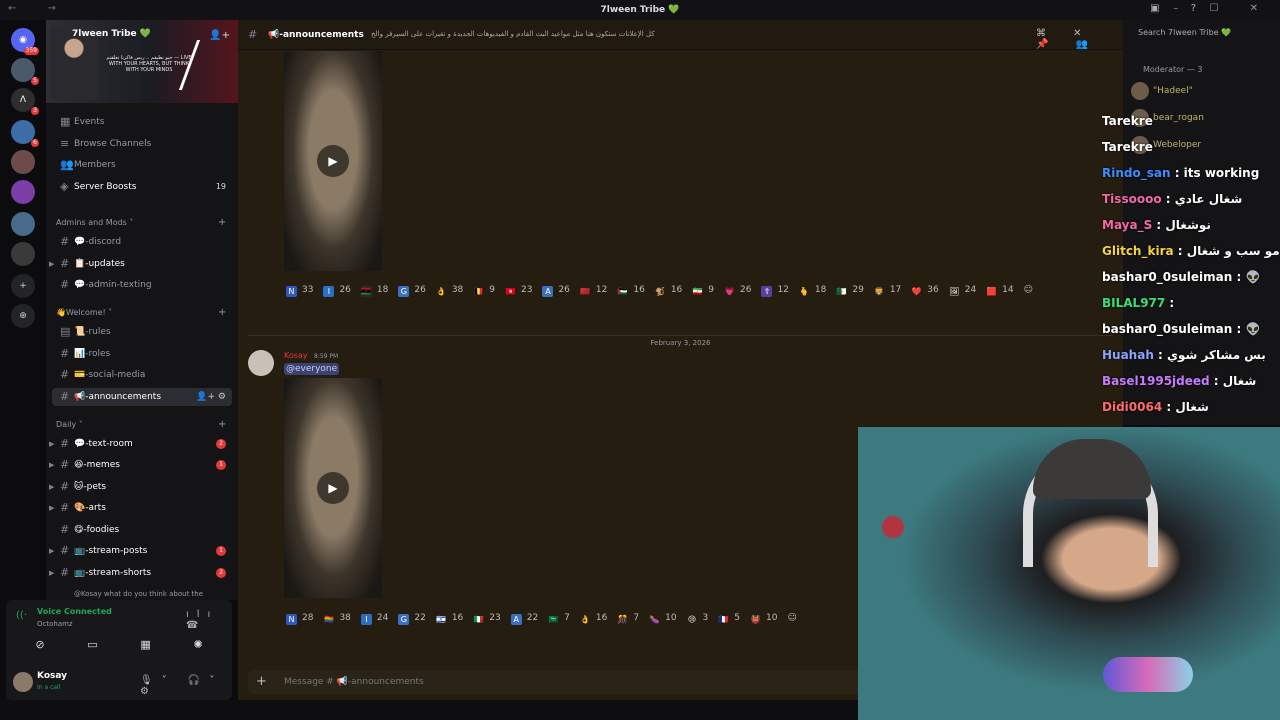 Image resolution: width=1280 pixels, height=720 pixels. Describe the element at coordinates (738, 290) in the screenshot. I see `reaction: 💗 26` at that location.